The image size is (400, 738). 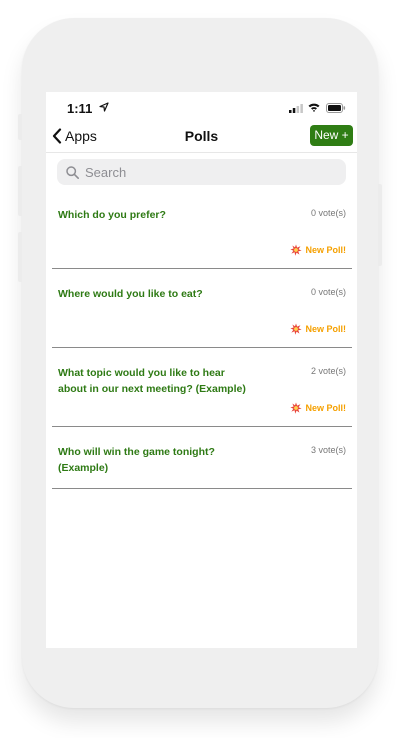 What do you see at coordinates (380, 225) in the screenshot?
I see `power-button` at bounding box center [380, 225].